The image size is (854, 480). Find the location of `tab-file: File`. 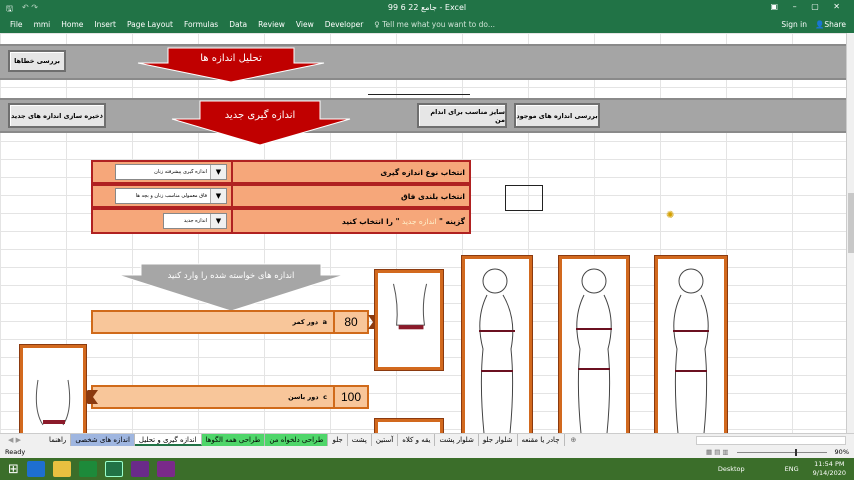

tab-file: File is located at coordinates (16, 24).